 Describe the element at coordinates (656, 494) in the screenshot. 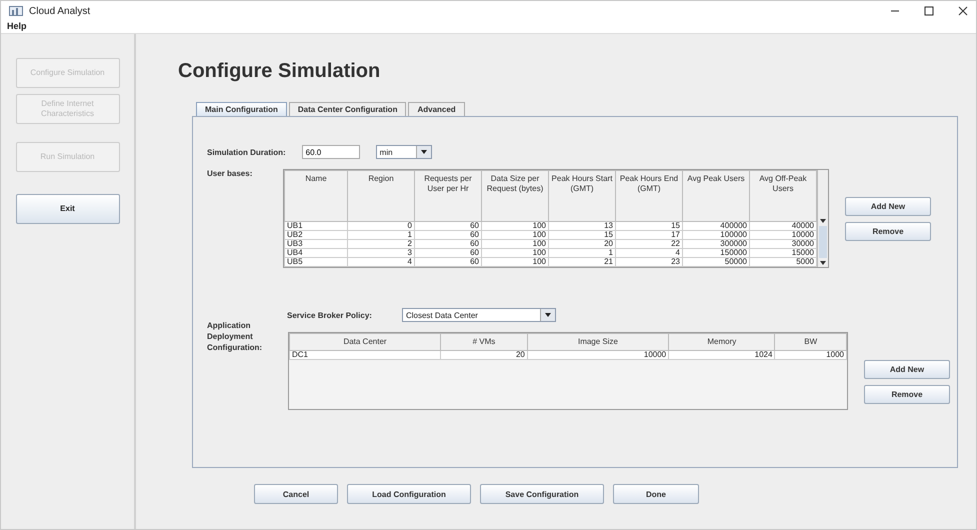

I see `footer-button: Done` at that location.